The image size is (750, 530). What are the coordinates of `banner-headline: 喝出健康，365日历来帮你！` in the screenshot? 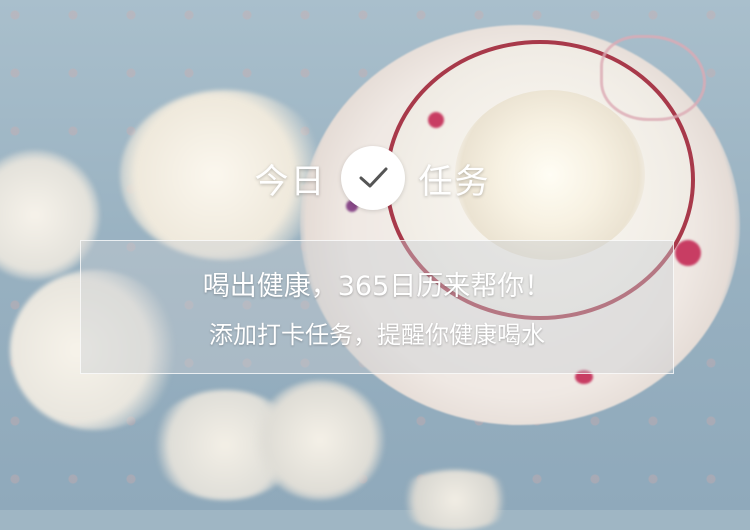 It's located at (377, 286).